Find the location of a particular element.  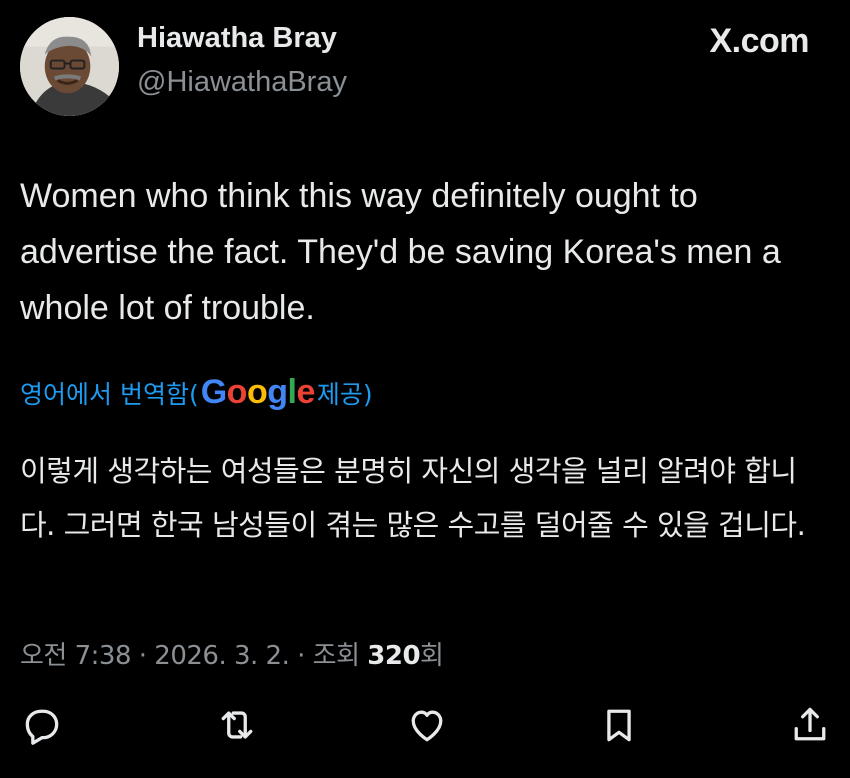

retweet-button is located at coordinates (237, 725).